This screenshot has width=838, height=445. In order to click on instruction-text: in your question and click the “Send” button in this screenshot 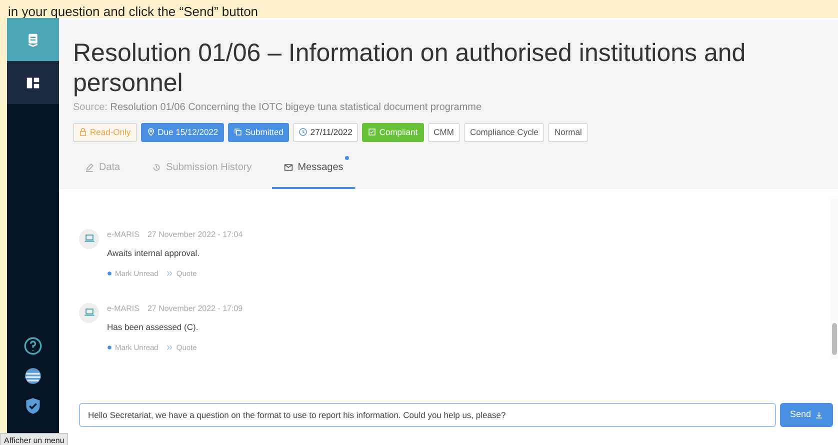, I will do `click(133, 11)`.